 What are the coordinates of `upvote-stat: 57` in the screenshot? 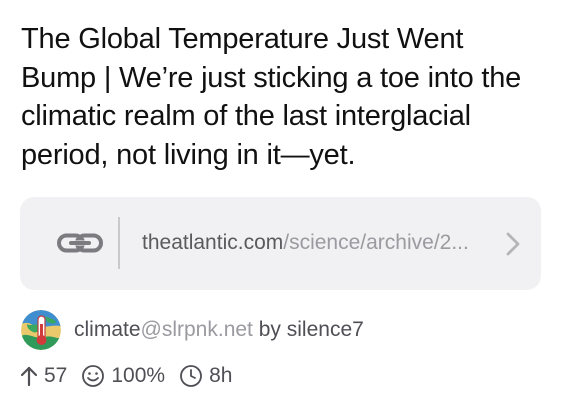 It's located at (43, 376).